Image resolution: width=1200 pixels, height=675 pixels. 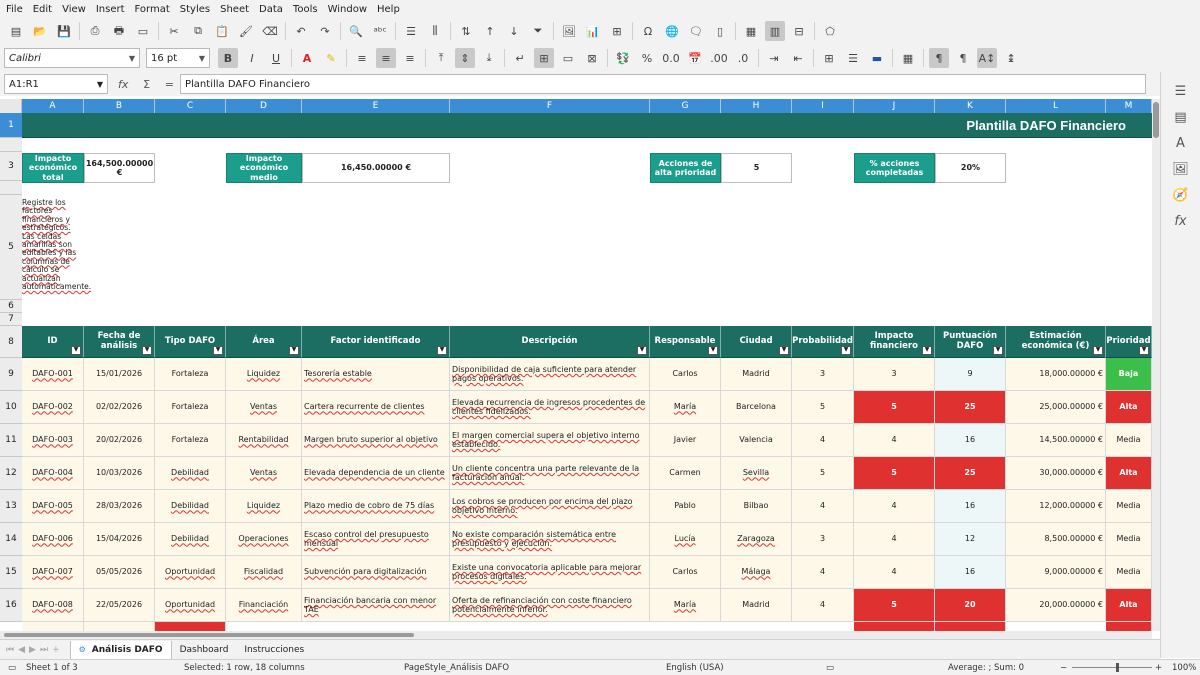 I want to click on table-cell-fecha: 10/03/2026, so click(x=119, y=473).